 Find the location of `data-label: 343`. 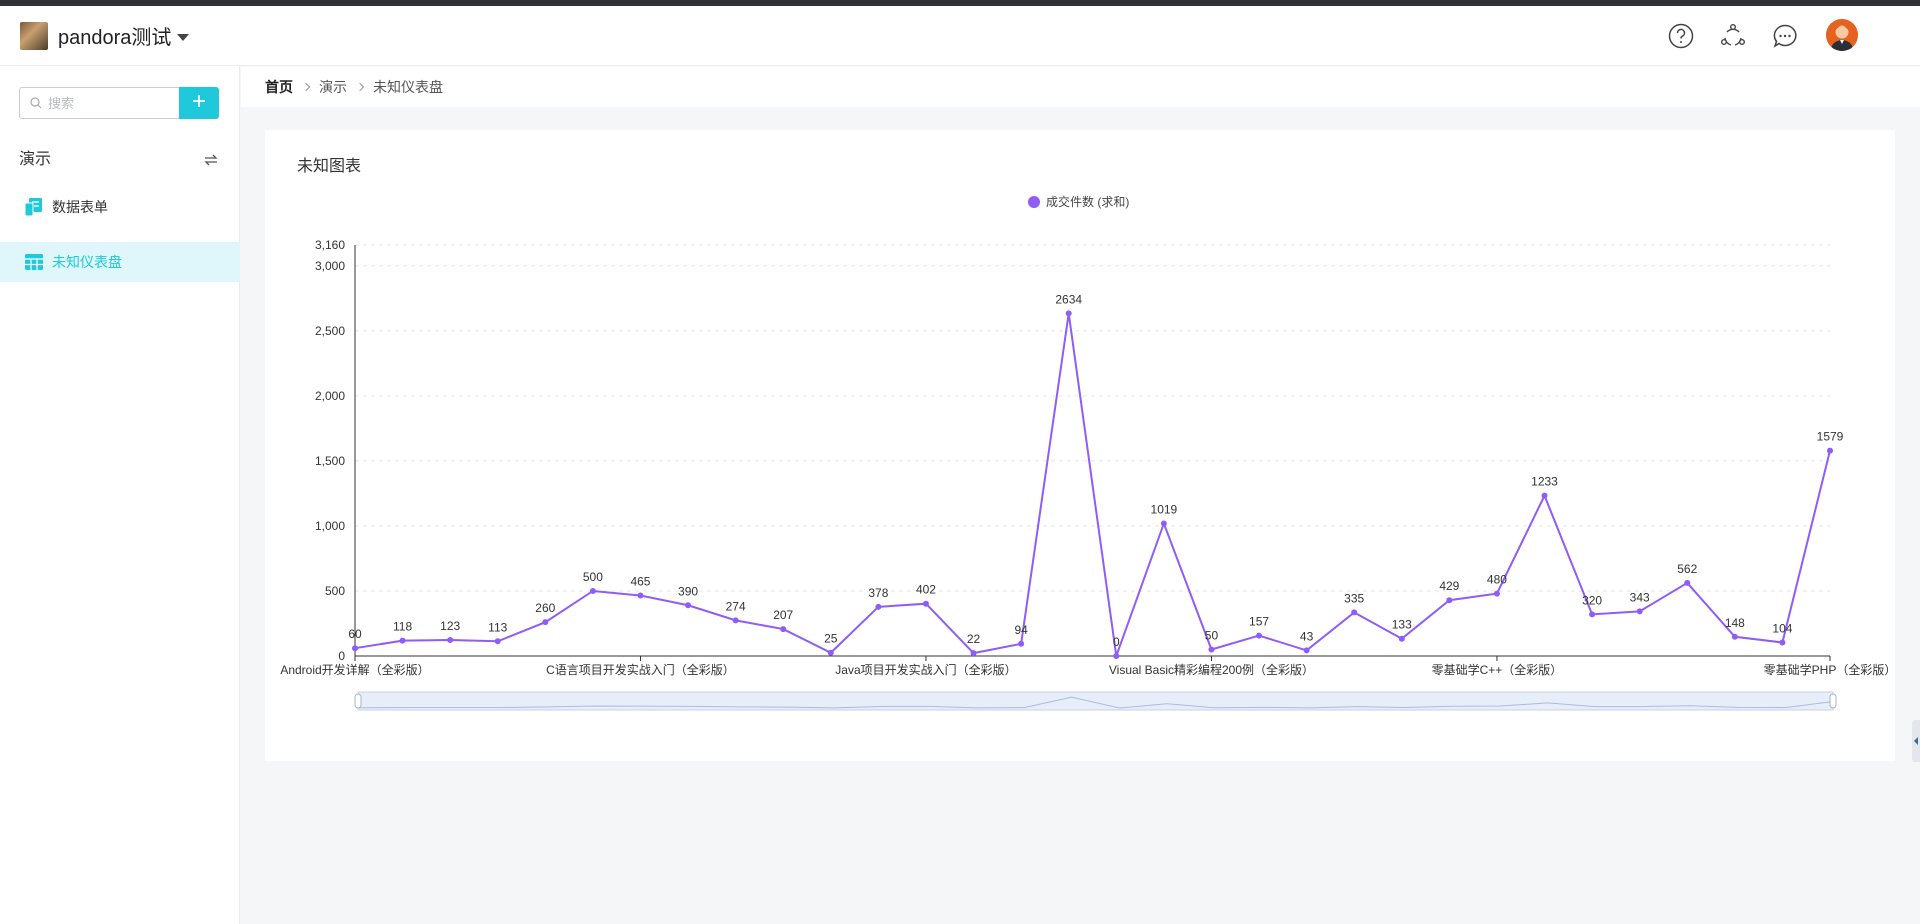

data-label: 343 is located at coordinates (1640, 597).